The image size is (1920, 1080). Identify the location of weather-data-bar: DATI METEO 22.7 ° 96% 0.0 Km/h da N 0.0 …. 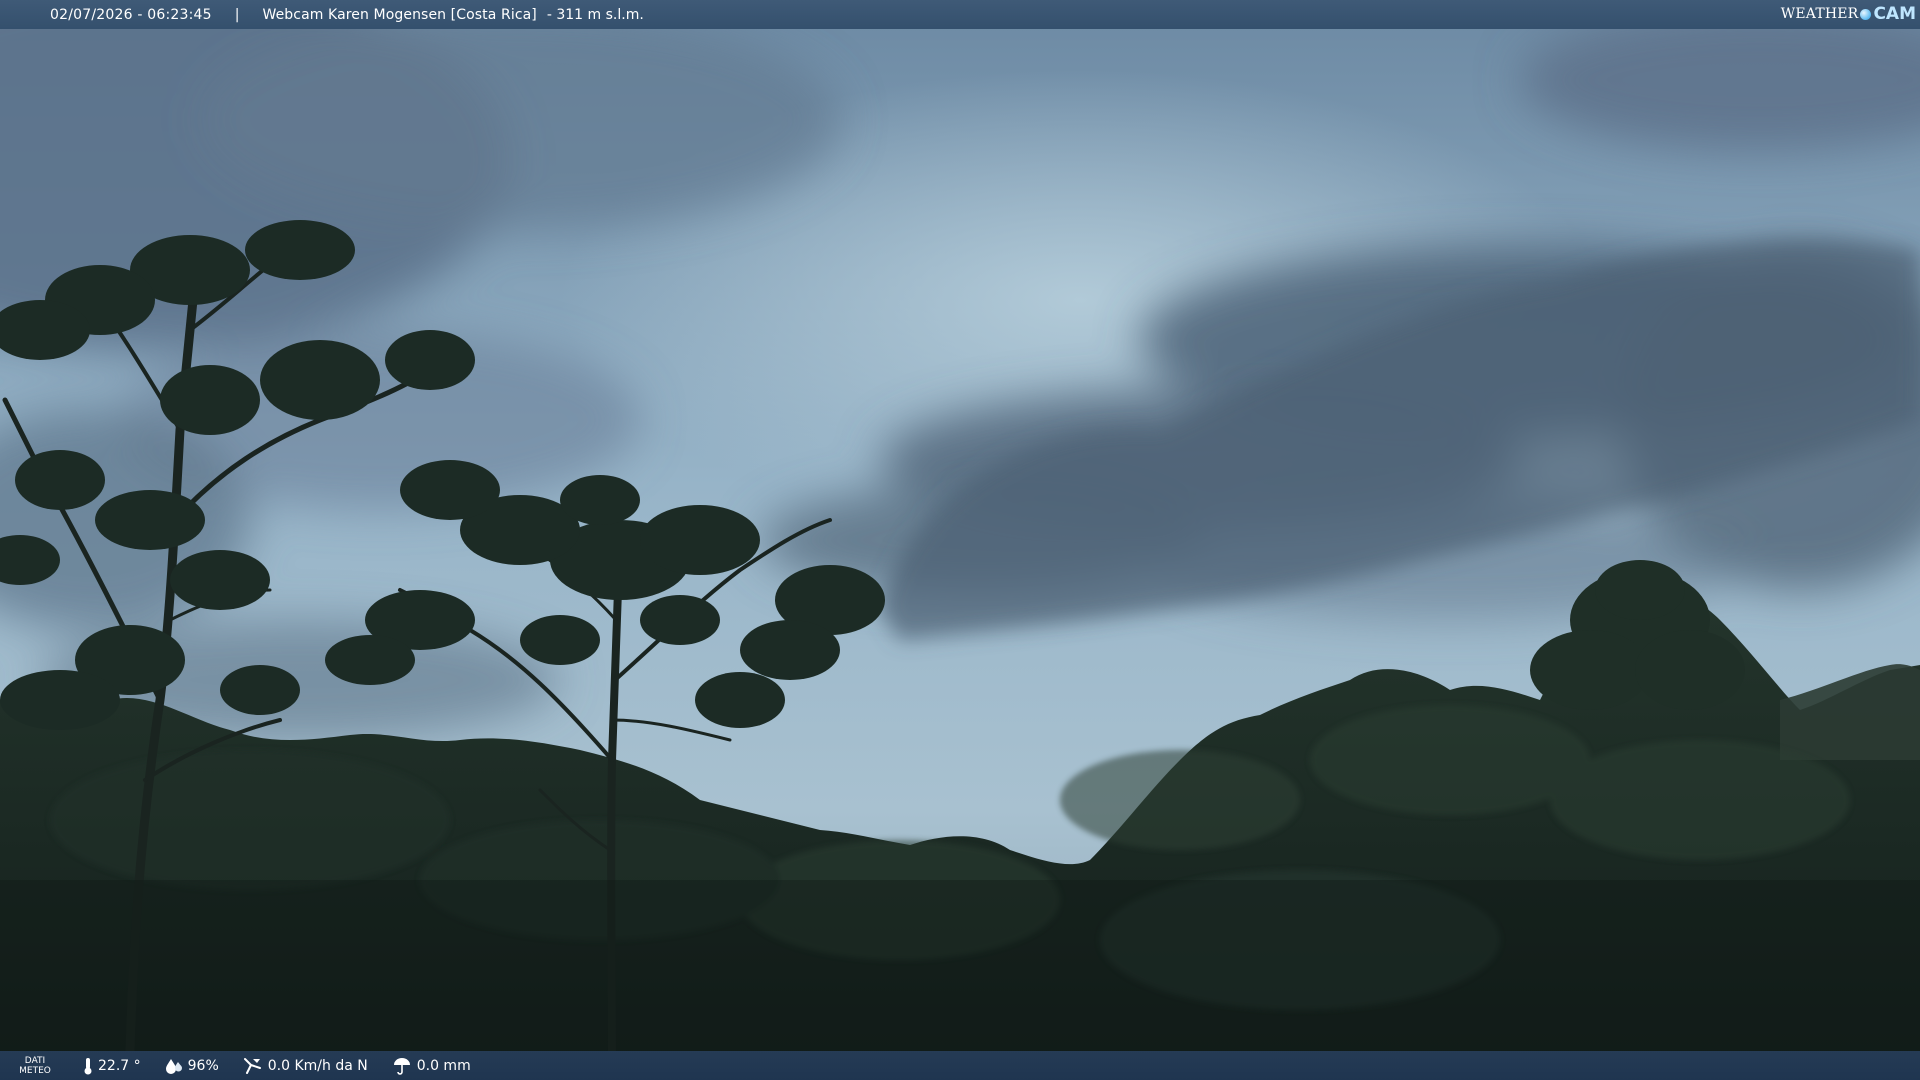
(960, 1065).